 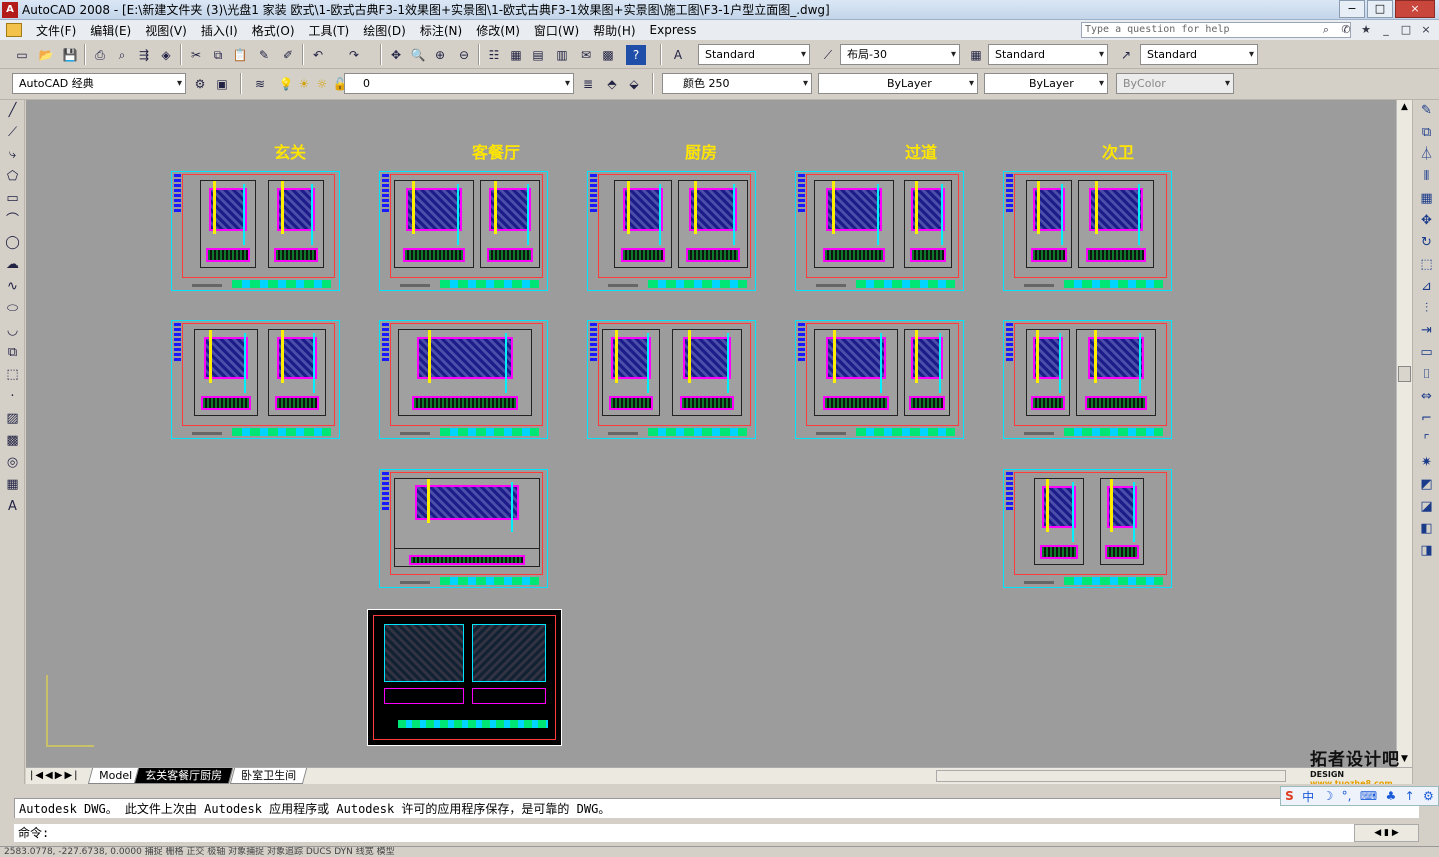 What do you see at coordinates (636, 55) in the screenshot?
I see `help-icon: ?` at bounding box center [636, 55].